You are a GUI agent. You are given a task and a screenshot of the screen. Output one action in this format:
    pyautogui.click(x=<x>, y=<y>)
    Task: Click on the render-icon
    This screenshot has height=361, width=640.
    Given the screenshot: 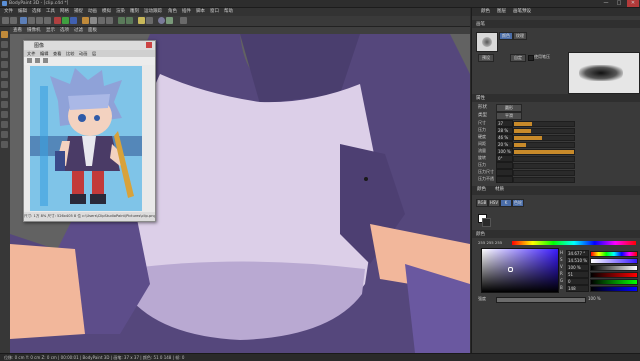 What is the action you would take?
    pyautogui.click(x=121, y=20)
    